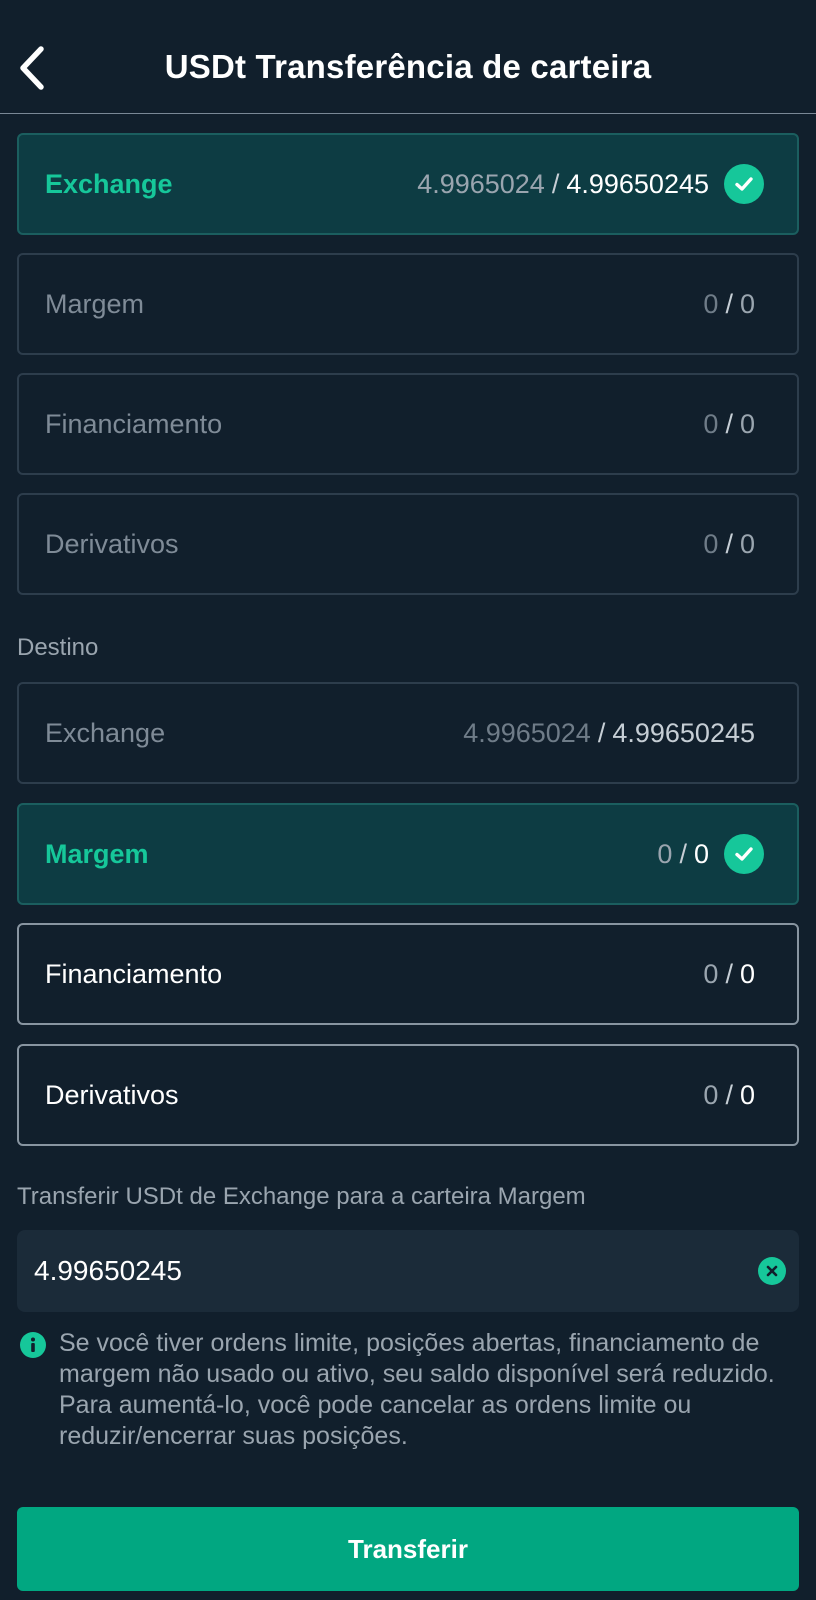 The height and width of the screenshot is (1600, 816). What do you see at coordinates (408, 424) in the screenshot?
I see `origin-wallet-financiamento: Financiamento 0 / 0` at bounding box center [408, 424].